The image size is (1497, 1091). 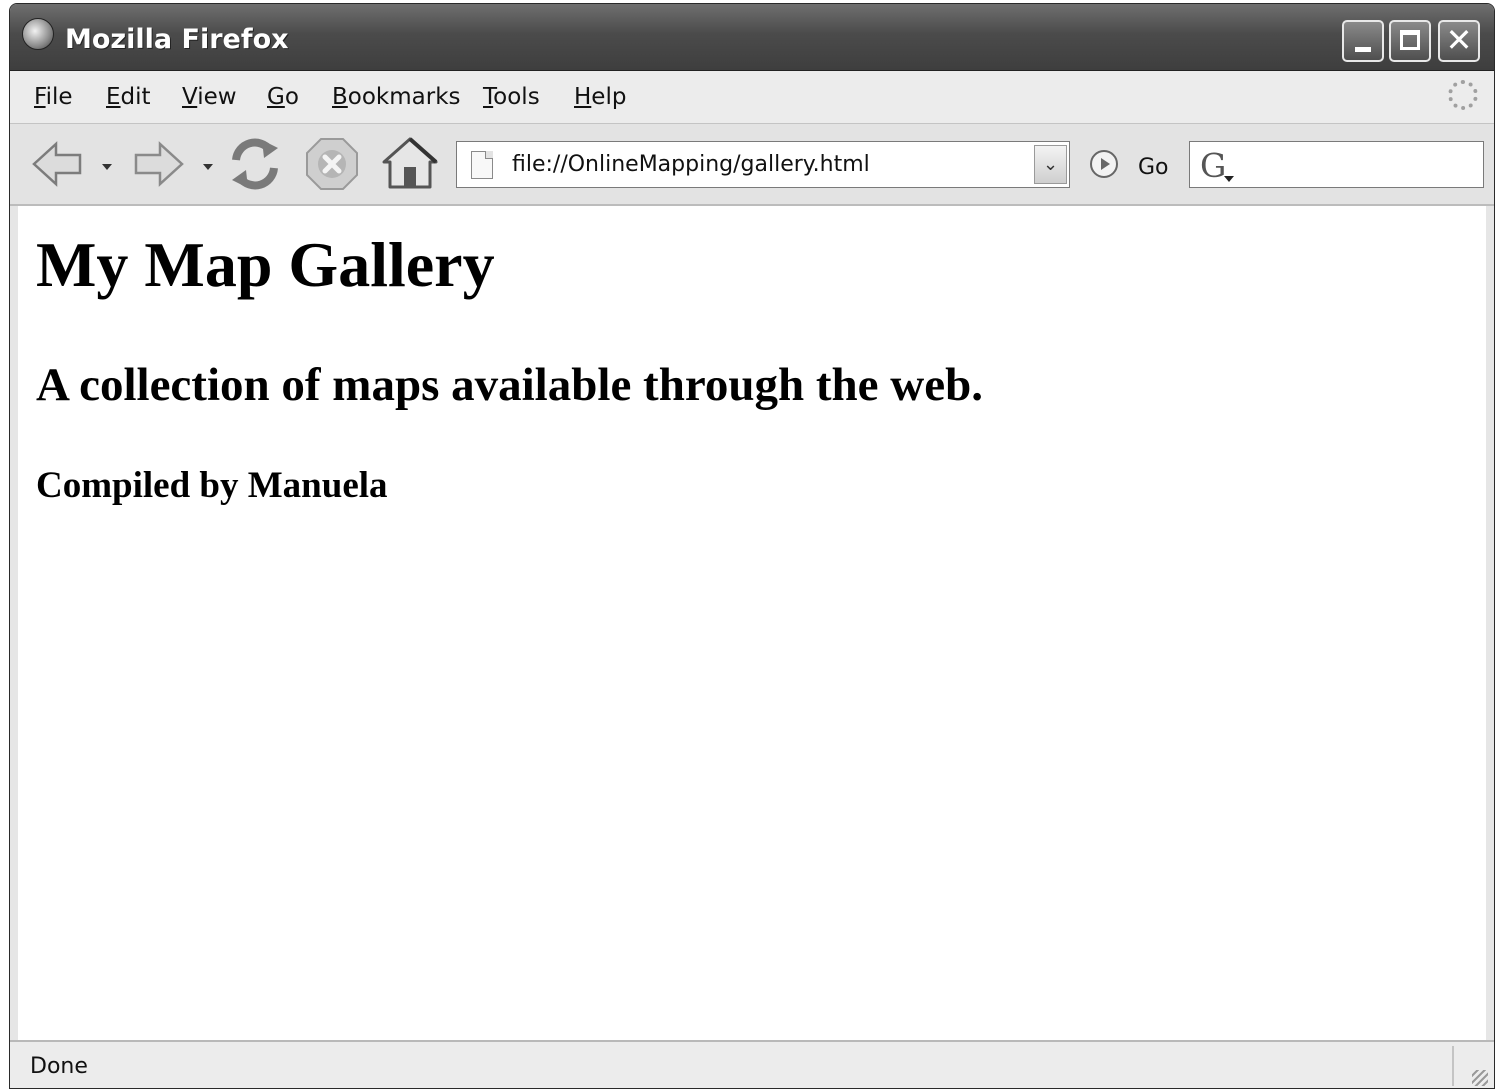 I want to click on minimize-icon, so click(x=1363, y=49).